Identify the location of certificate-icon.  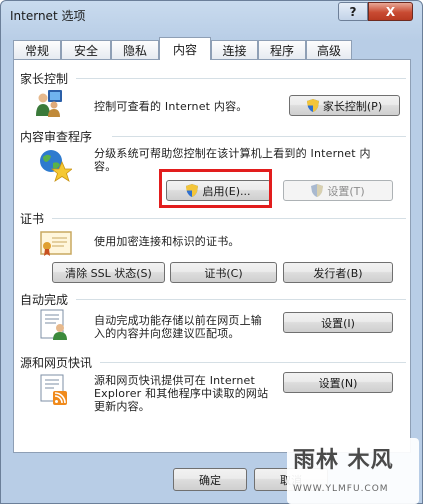
(56, 243).